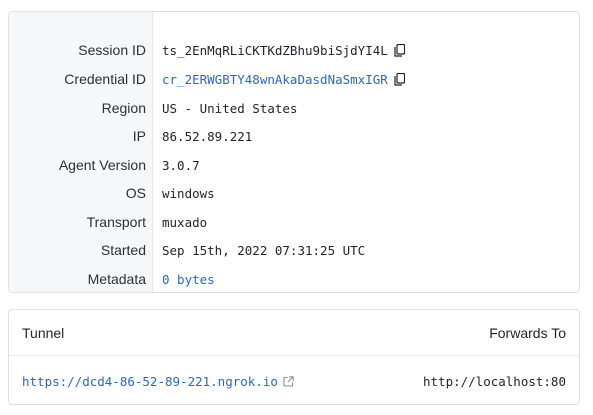 The image size is (593, 415). Describe the element at coordinates (102, 165) in the screenshot. I see `agent-version-label: Agent Version` at that location.